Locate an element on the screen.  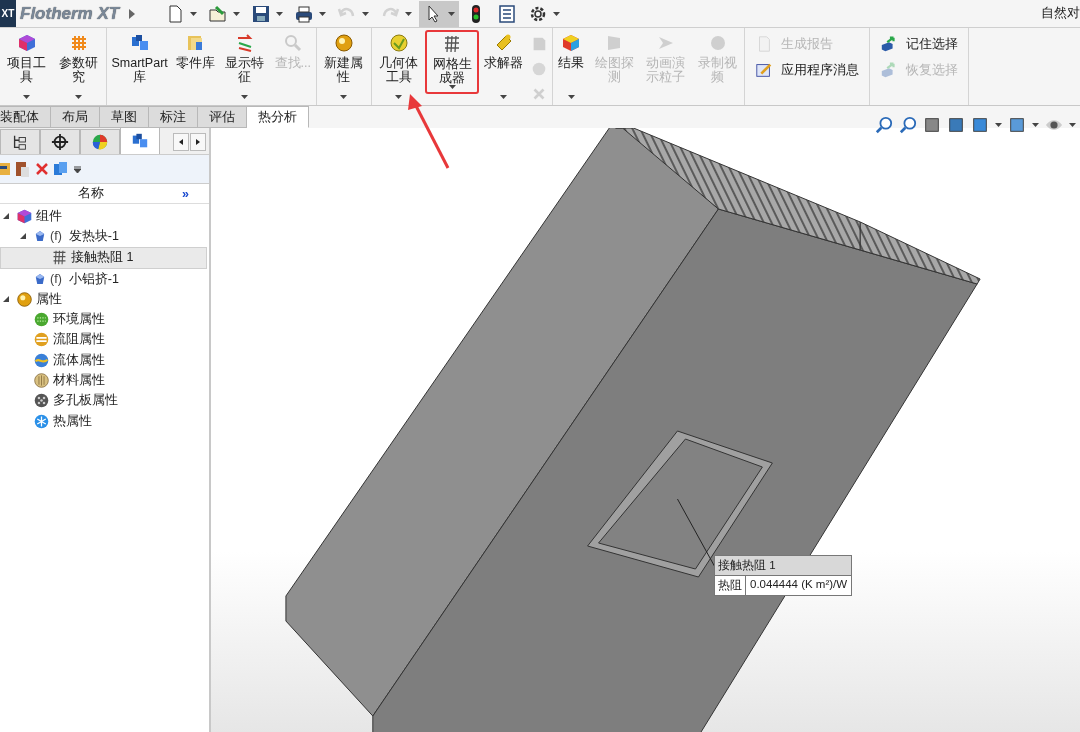
tree-label: 环境属性 is located at coordinates (79, 320).